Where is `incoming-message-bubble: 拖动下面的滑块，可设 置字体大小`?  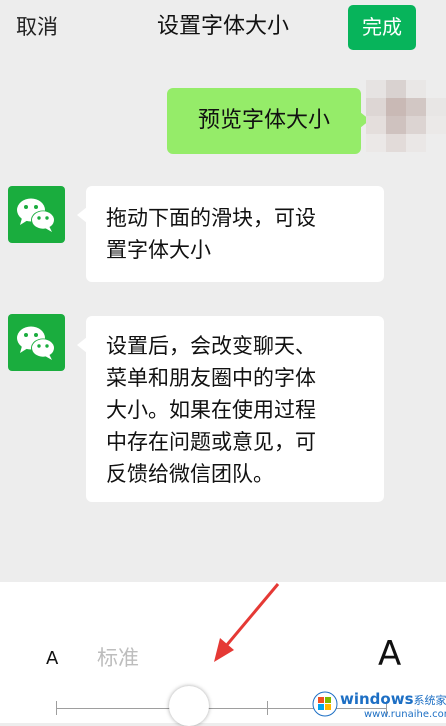 incoming-message-bubble: 拖动下面的滑块，可设 置字体大小 is located at coordinates (230, 234).